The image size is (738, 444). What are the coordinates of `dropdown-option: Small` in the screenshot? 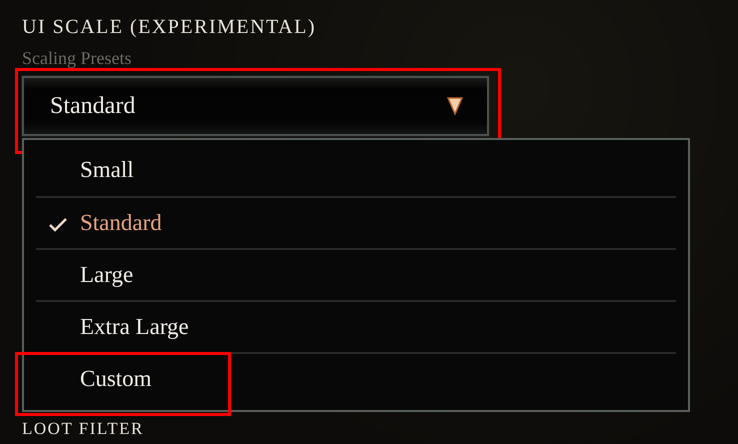 It's located at (107, 170).